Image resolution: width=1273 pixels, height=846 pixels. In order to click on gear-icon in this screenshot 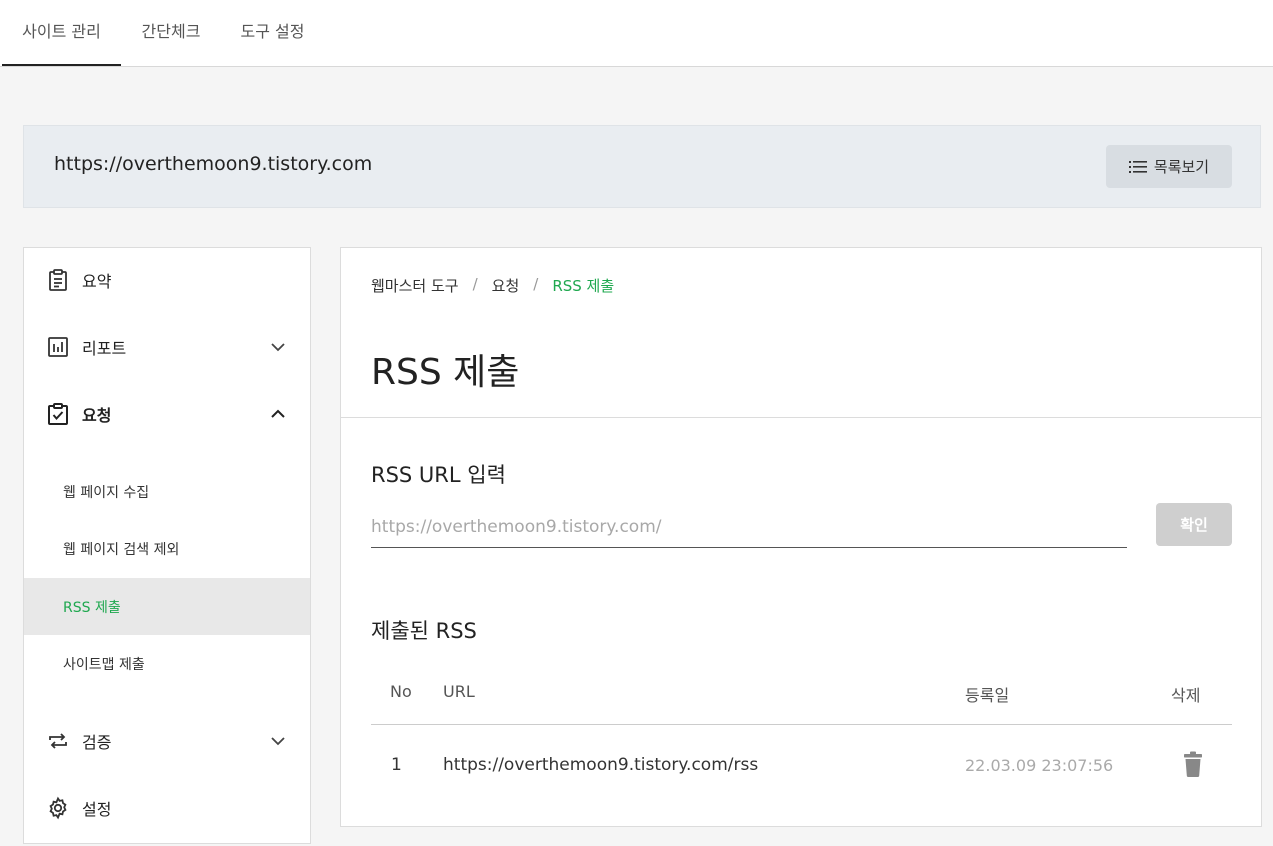, I will do `click(58, 808)`.